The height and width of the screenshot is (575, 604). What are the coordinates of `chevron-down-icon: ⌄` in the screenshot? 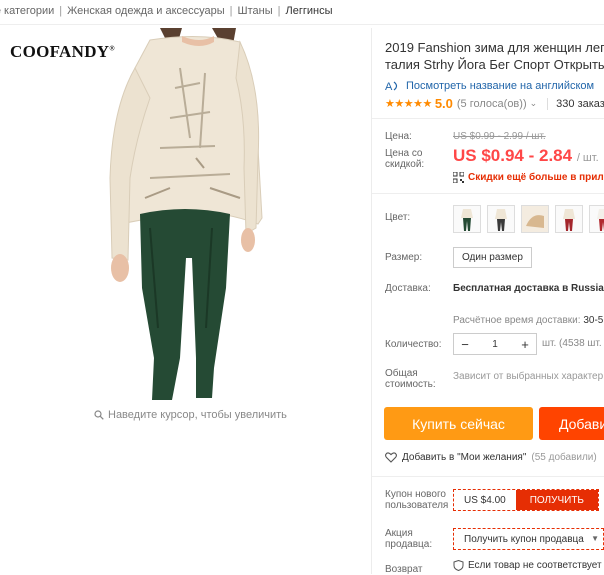 It's located at (534, 103).